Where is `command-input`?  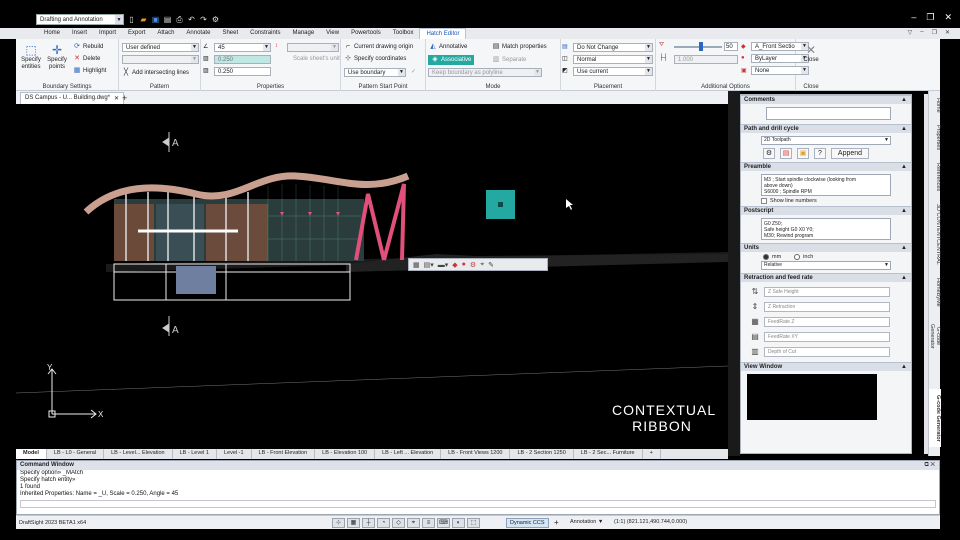 command-input is located at coordinates (478, 504).